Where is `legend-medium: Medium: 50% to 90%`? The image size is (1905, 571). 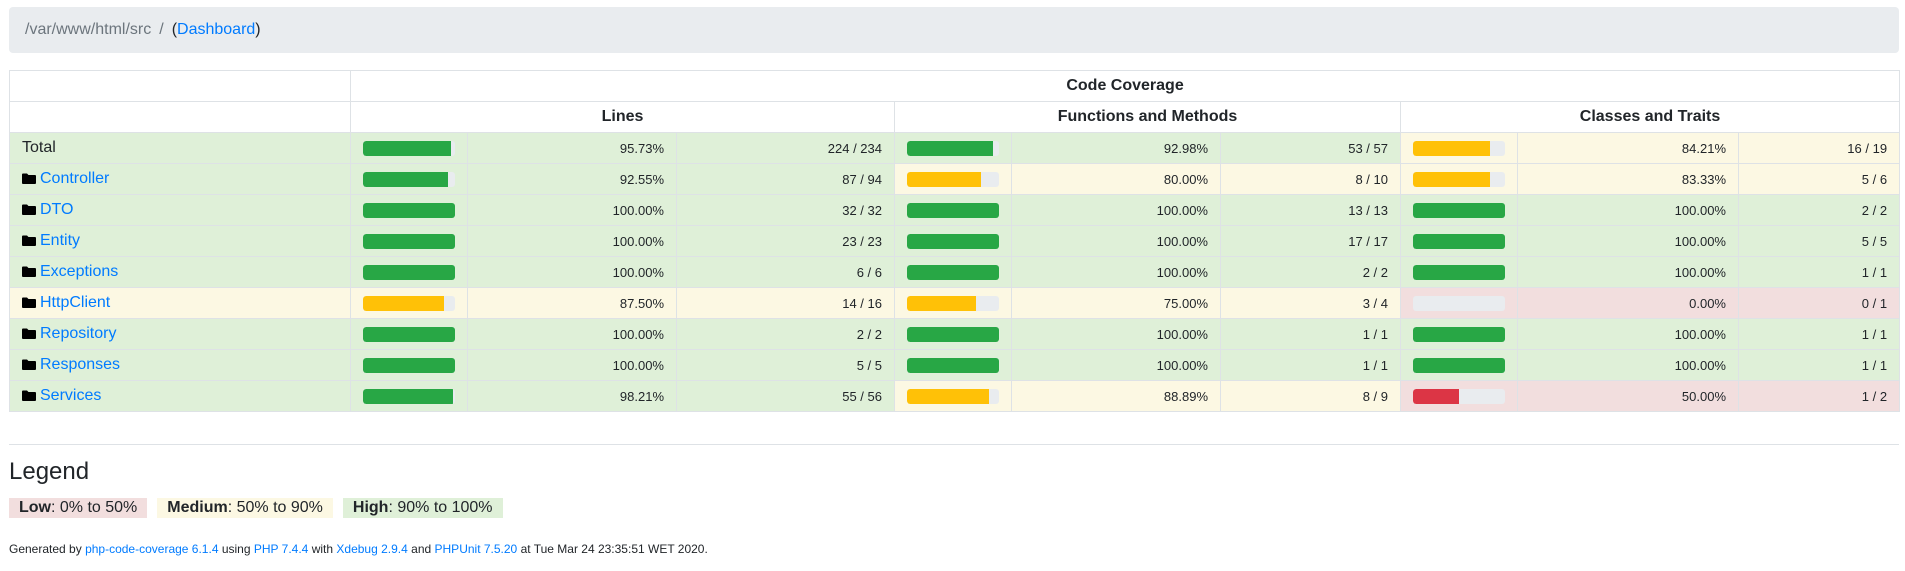
legend-medium: Medium: 50% to 90% is located at coordinates (245, 508).